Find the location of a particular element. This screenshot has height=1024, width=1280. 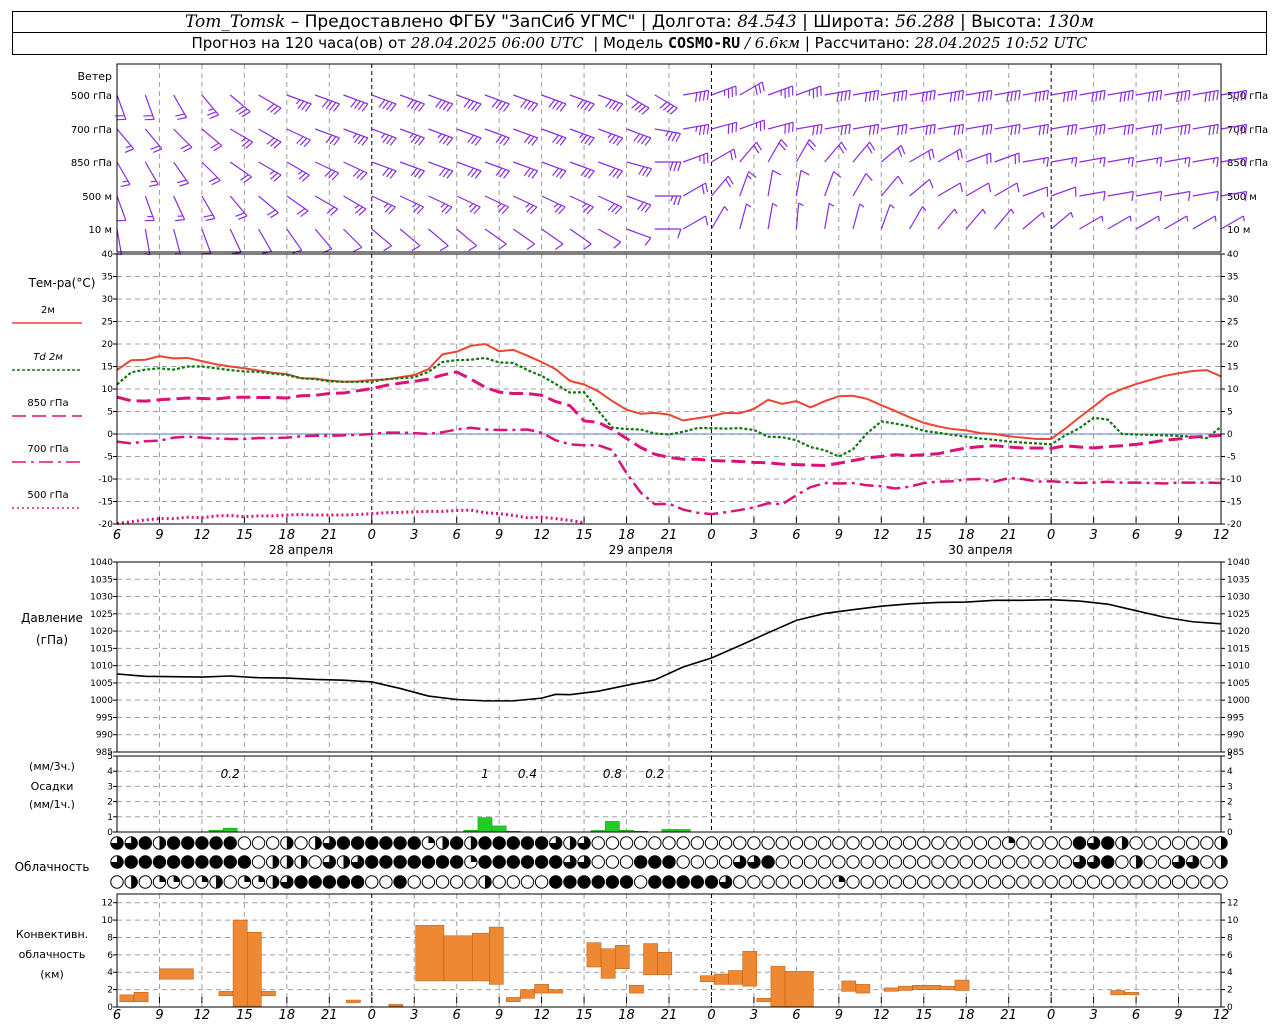

tick-label-left: 4 is located at coordinates (110, 973).